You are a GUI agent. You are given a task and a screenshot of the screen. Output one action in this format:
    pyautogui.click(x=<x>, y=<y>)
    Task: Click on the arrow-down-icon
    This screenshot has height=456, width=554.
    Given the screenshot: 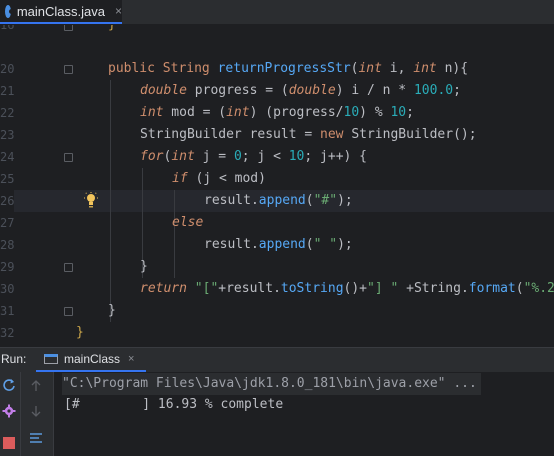 What is the action you would take?
    pyautogui.click(x=36, y=411)
    